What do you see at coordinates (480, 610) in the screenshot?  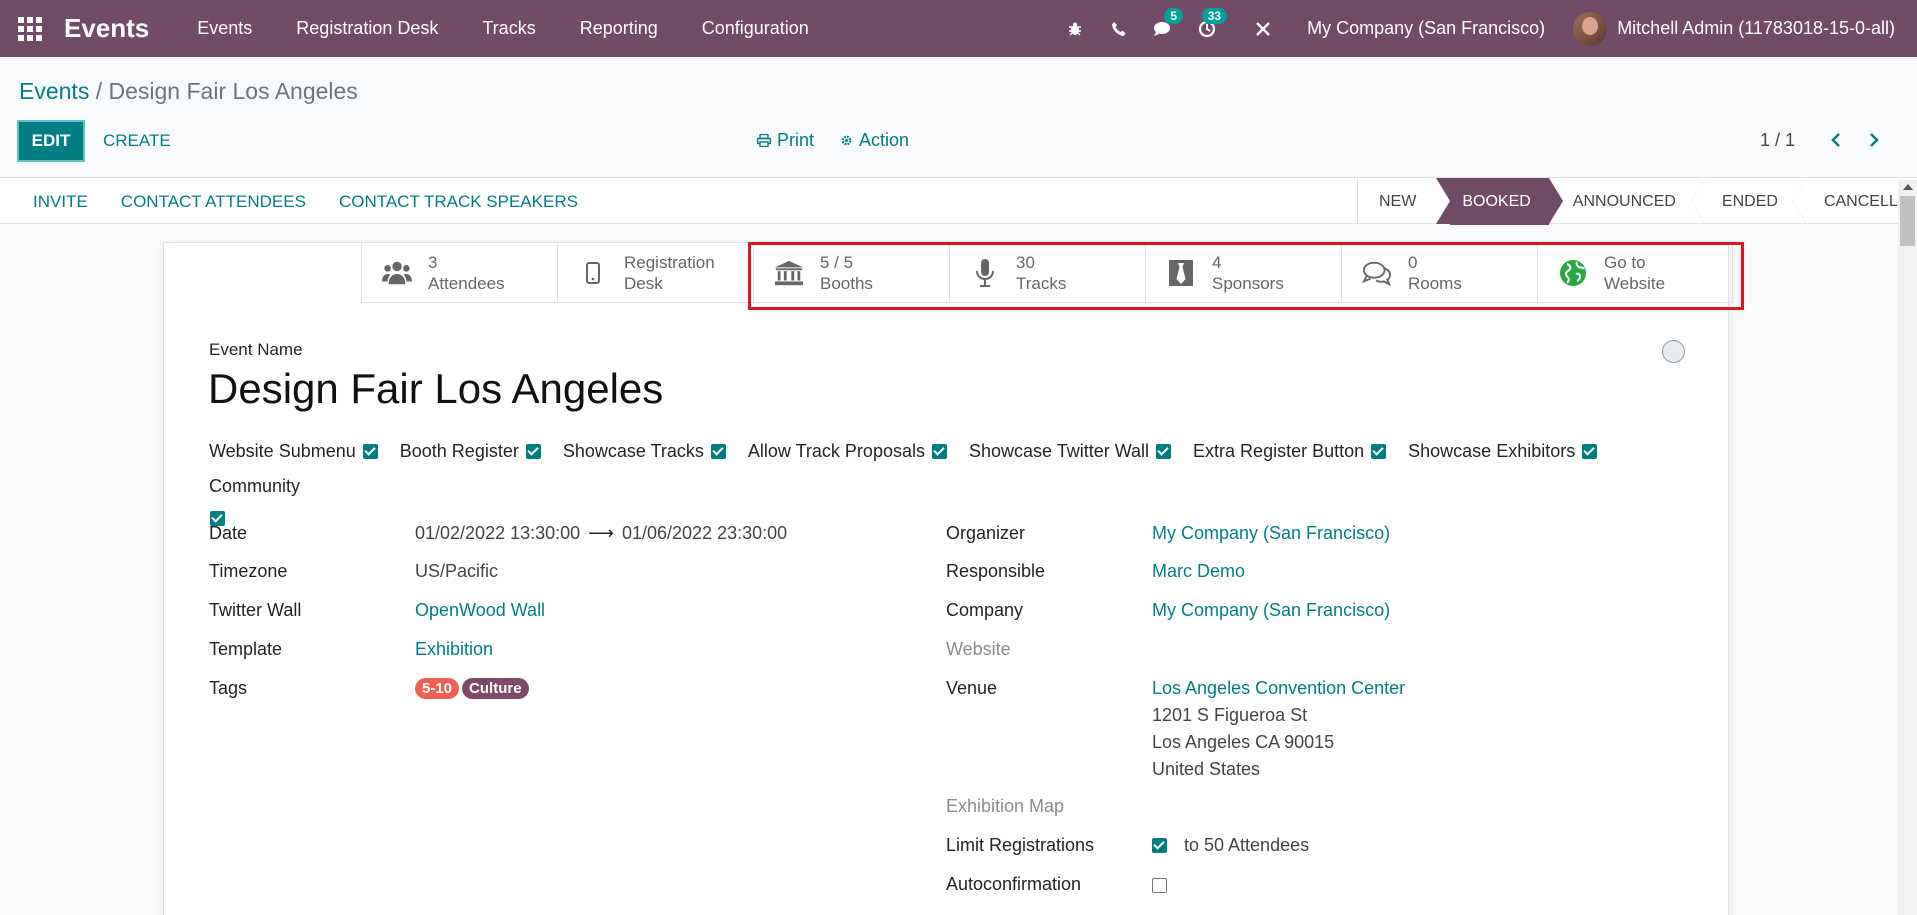 I see `twitter-wall-link: OpenWood Wall` at bounding box center [480, 610].